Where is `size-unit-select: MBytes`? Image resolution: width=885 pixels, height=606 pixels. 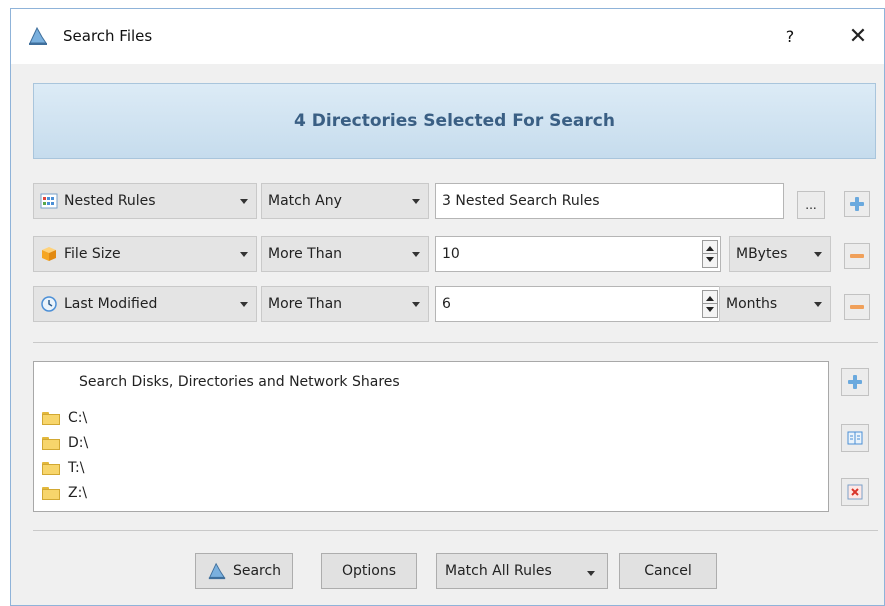 size-unit-select: MBytes is located at coordinates (780, 254).